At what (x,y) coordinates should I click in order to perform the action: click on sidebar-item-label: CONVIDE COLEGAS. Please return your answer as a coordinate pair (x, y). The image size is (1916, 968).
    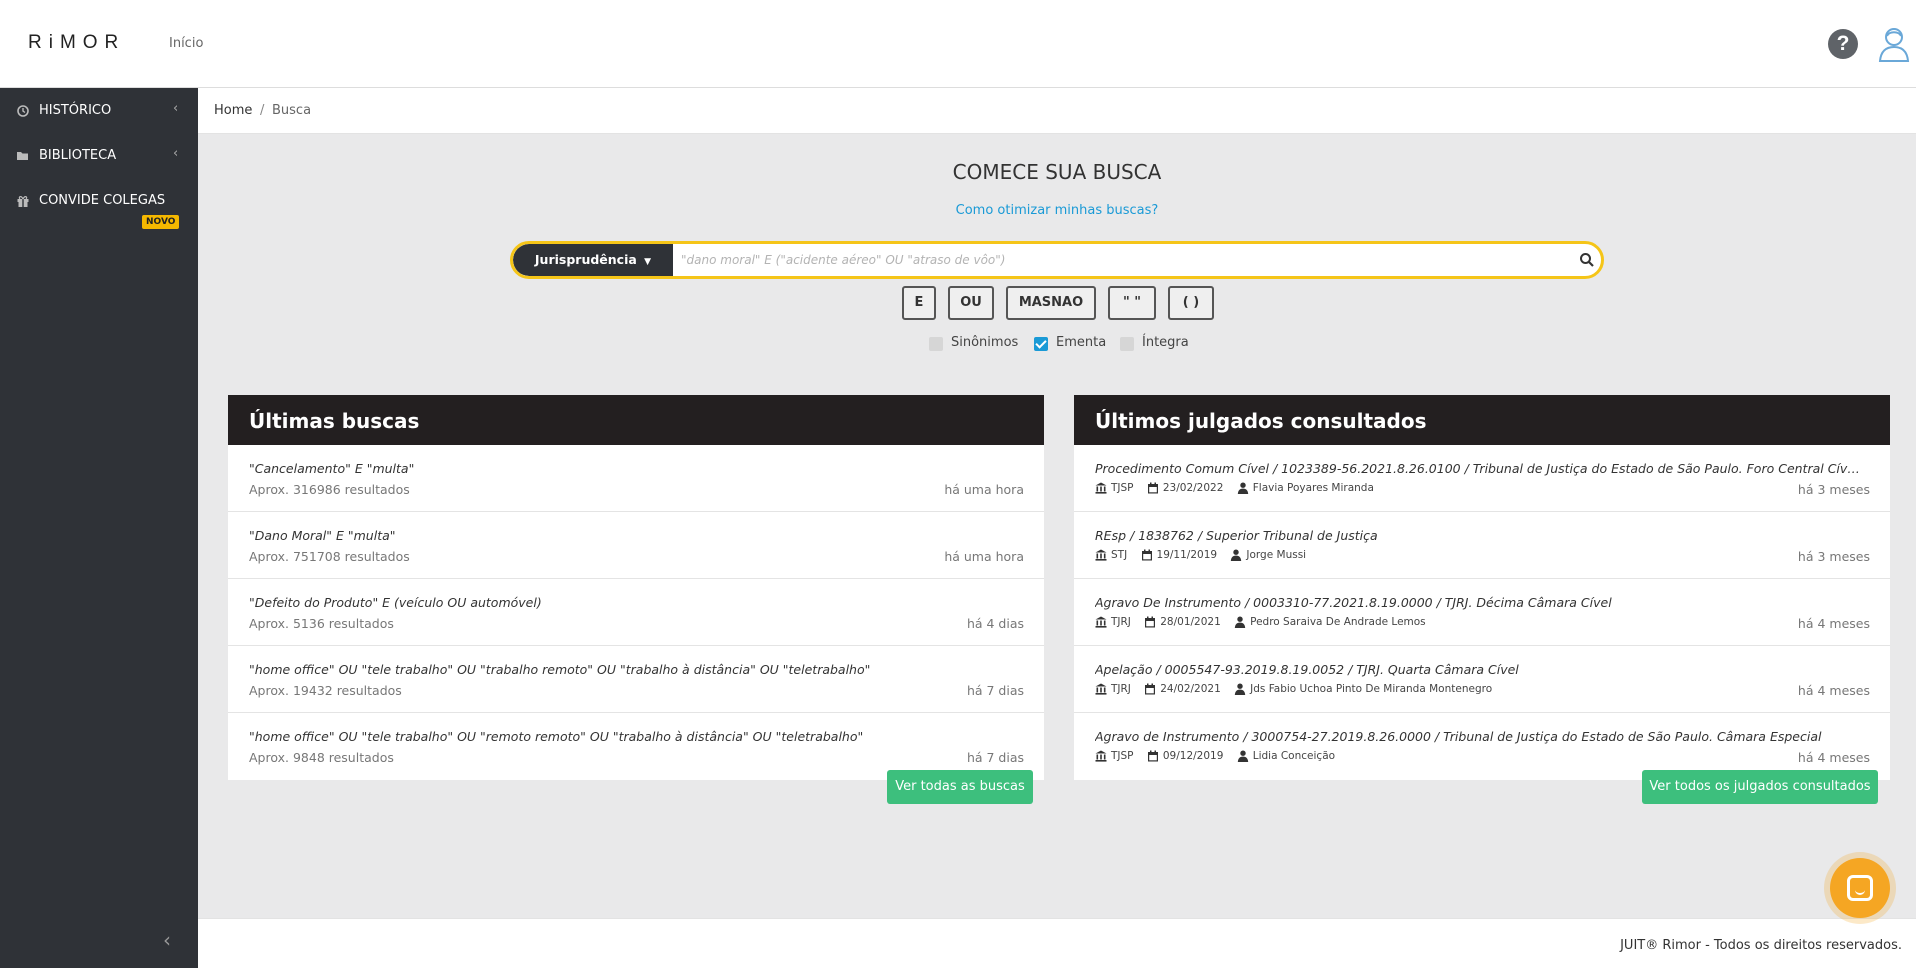
    Looking at the image, I should click on (102, 200).